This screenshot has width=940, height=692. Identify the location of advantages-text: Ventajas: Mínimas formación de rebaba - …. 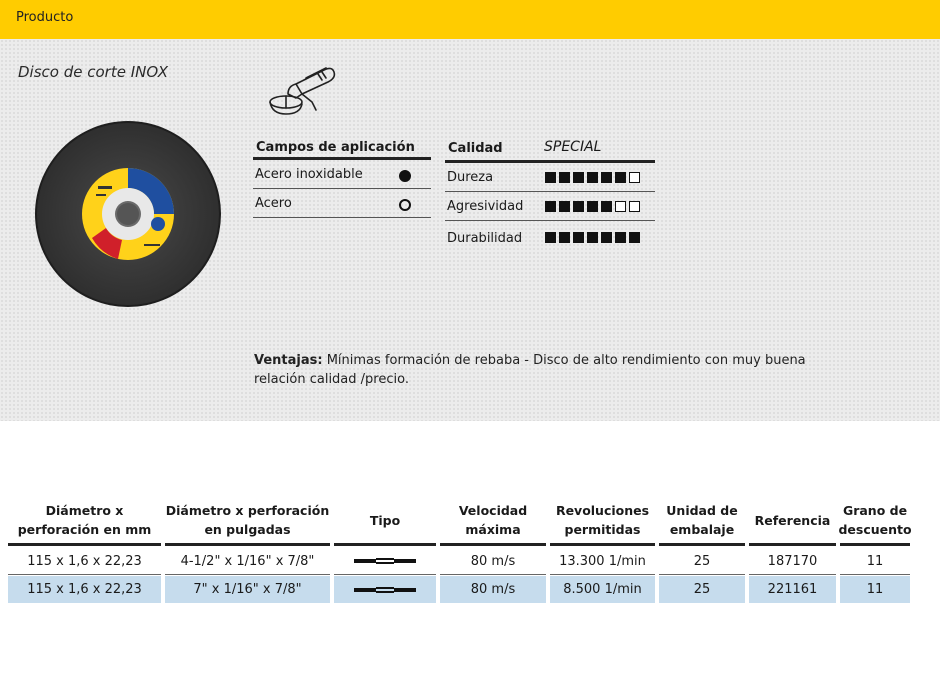
(554, 370).